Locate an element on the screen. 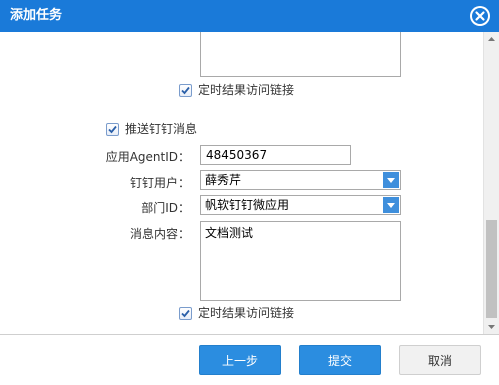  agent-id-input: 48450367 is located at coordinates (275, 155).